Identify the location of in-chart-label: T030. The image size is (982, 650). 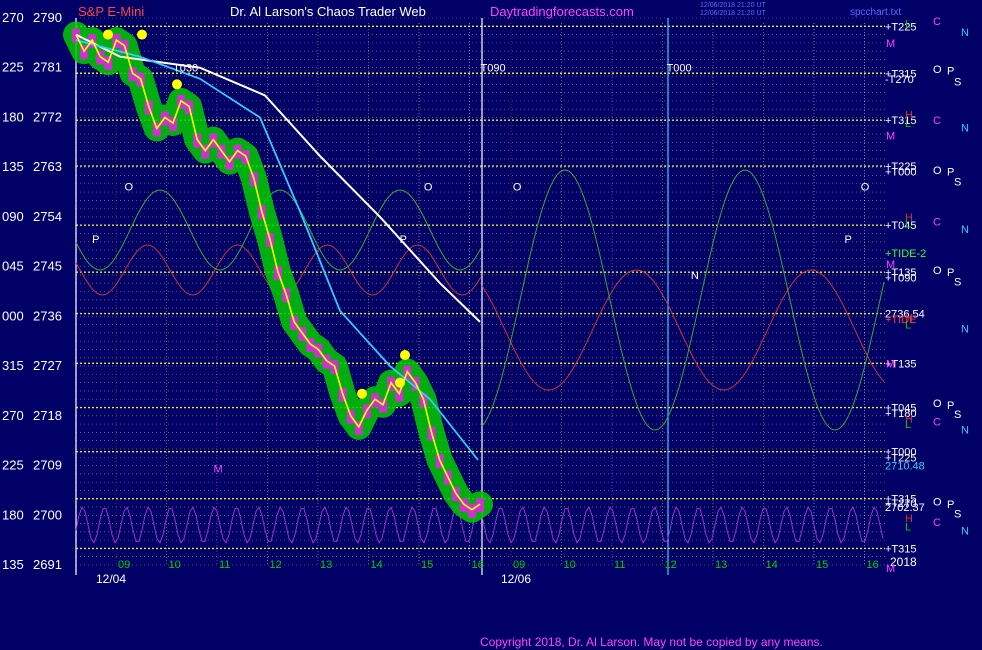
(185, 69).